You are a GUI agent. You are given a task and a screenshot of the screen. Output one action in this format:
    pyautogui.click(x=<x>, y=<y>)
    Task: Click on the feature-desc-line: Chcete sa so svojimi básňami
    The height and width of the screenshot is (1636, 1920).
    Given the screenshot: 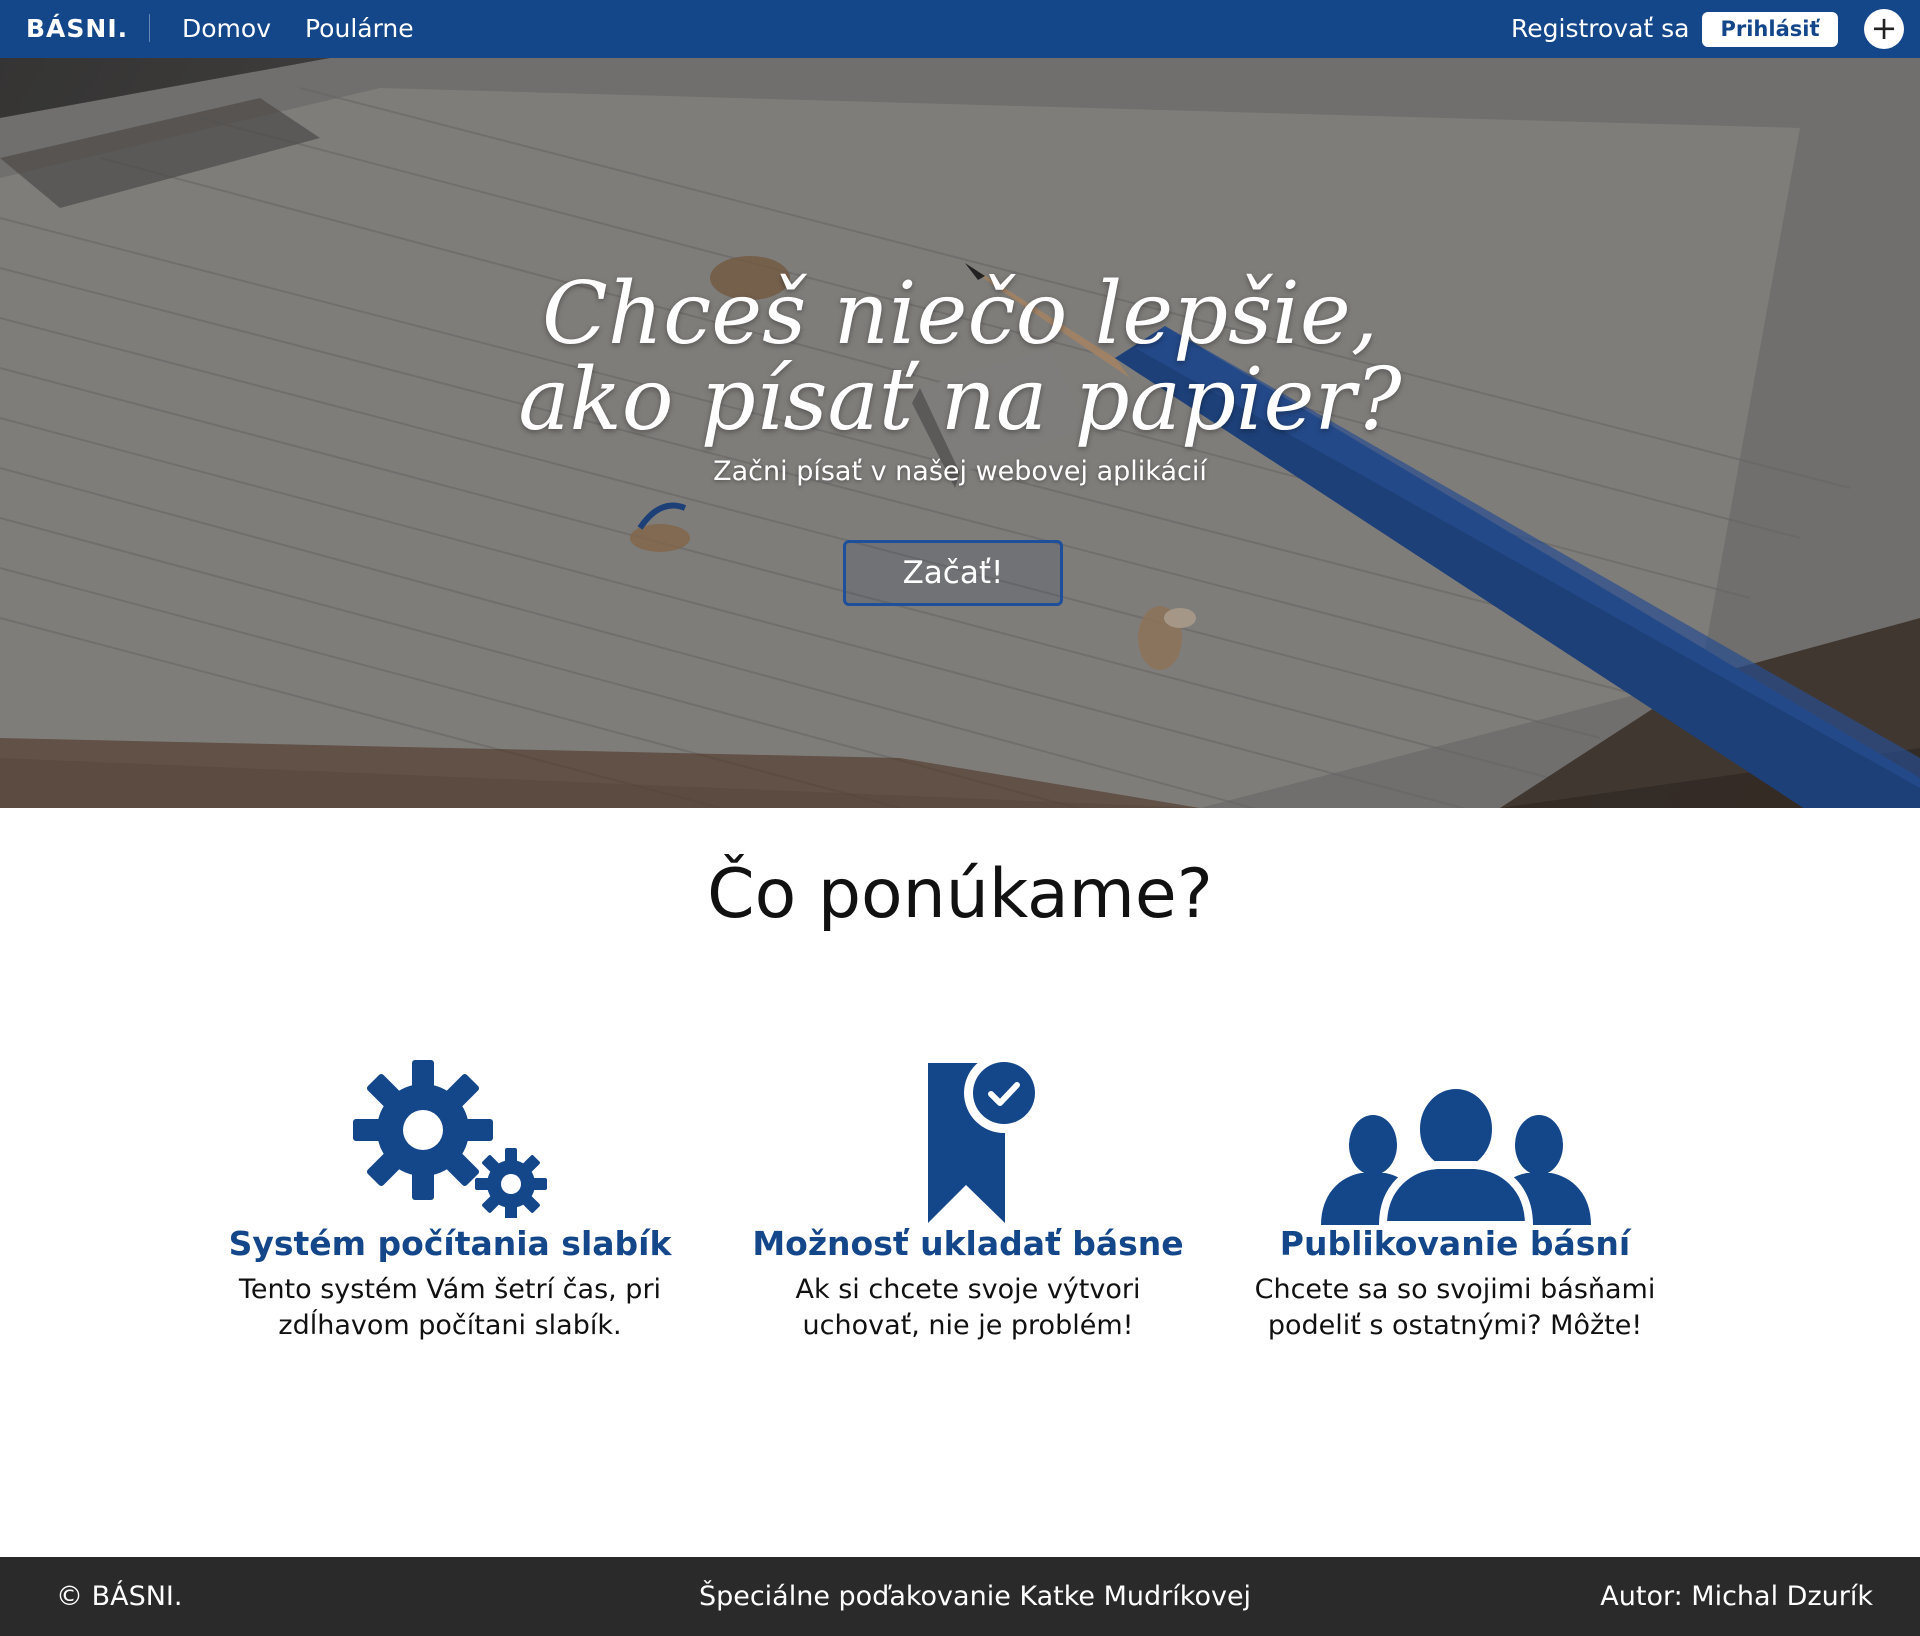 What is the action you would take?
    pyautogui.click(x=1455, y=1289)
    